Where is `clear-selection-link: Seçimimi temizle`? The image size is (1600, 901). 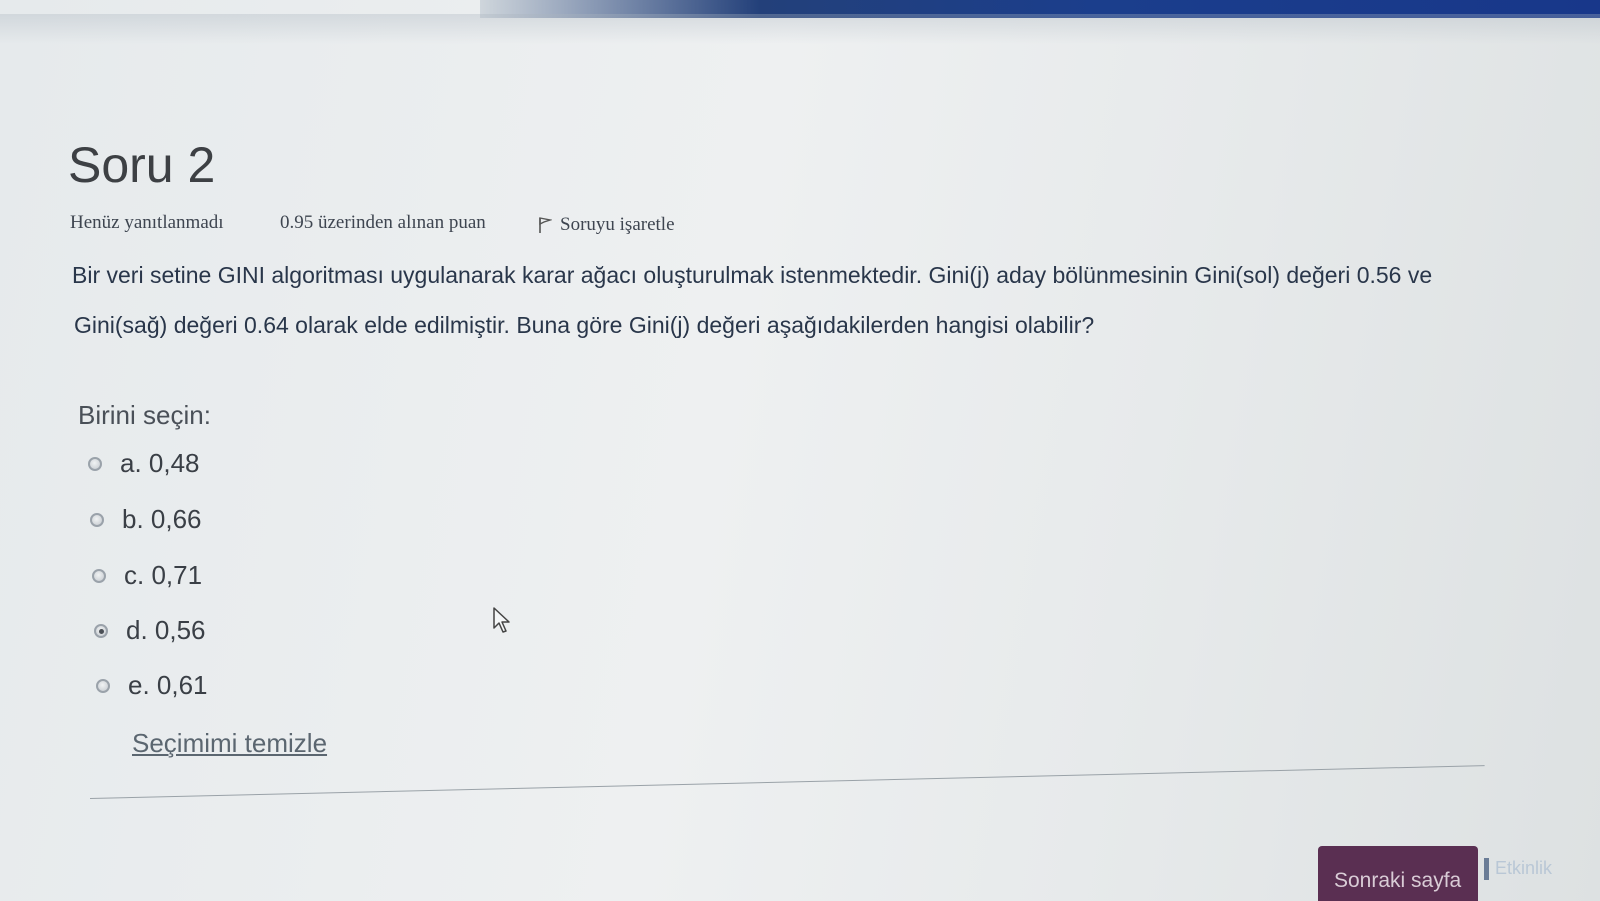 clear-selection-link: Seçimimi temizle is located at coordinates (229, 743).